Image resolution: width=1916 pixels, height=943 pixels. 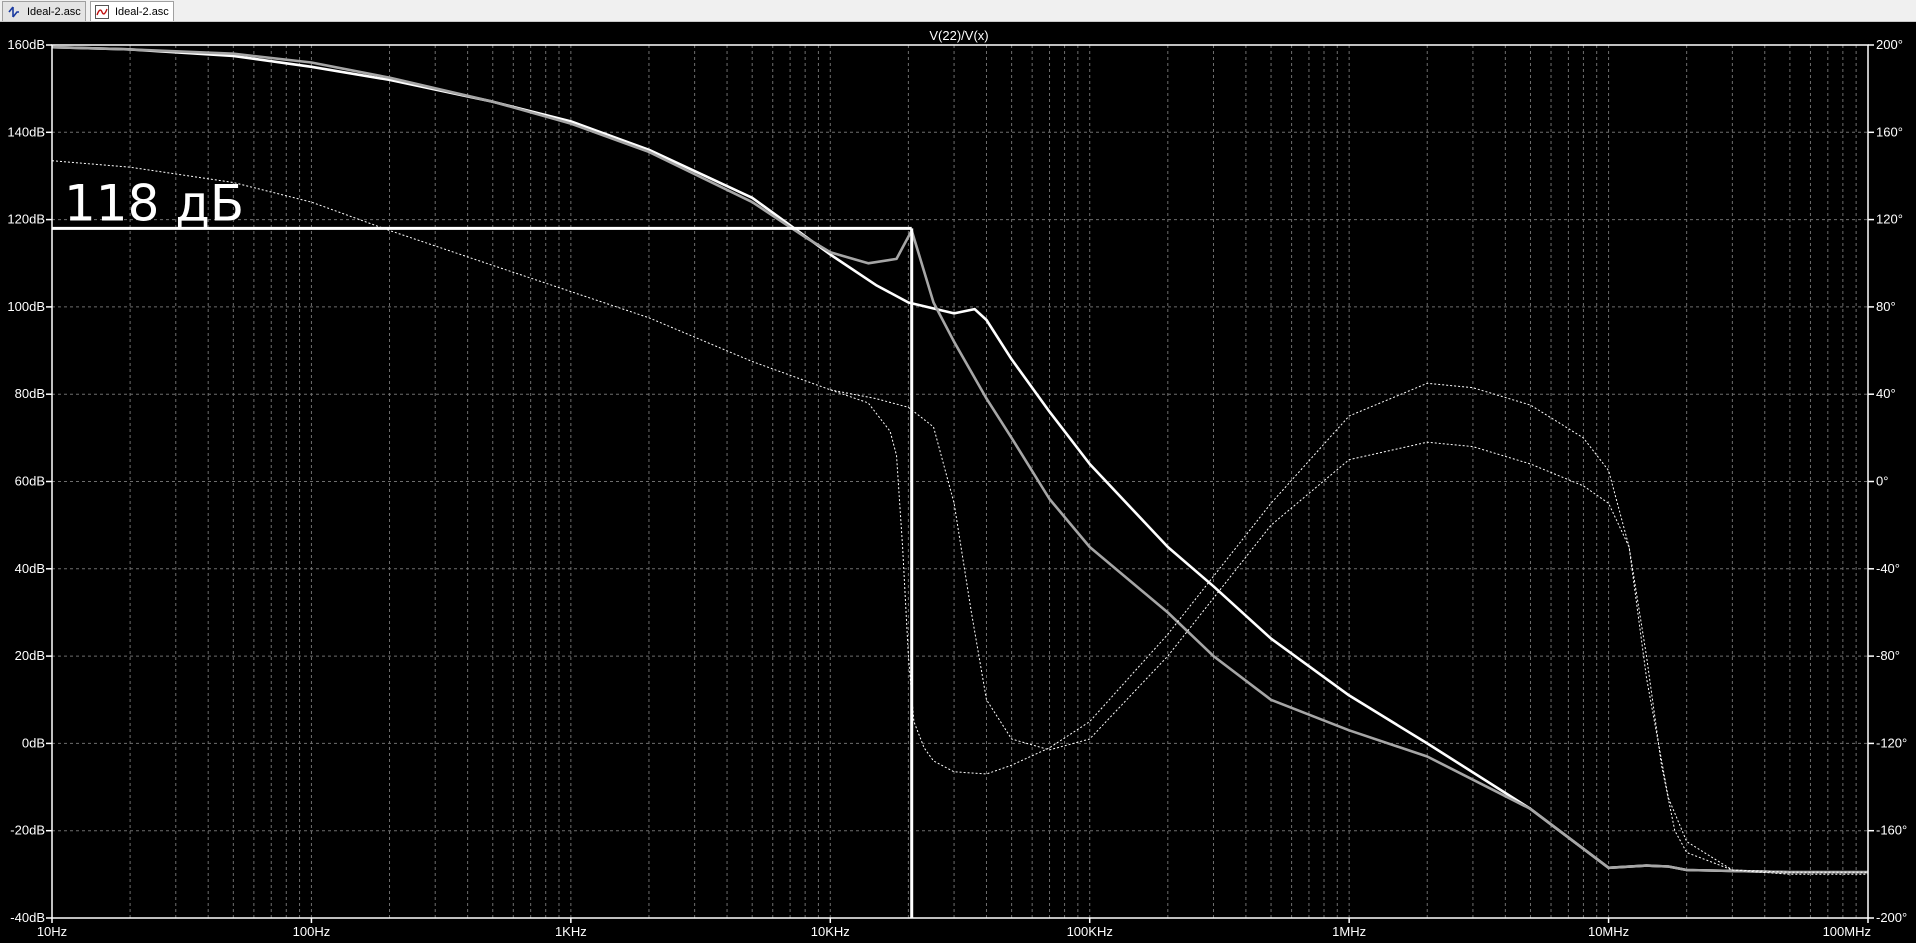 I want to click on y-right-tick-label: -80°, so click(x=1888, y=655).